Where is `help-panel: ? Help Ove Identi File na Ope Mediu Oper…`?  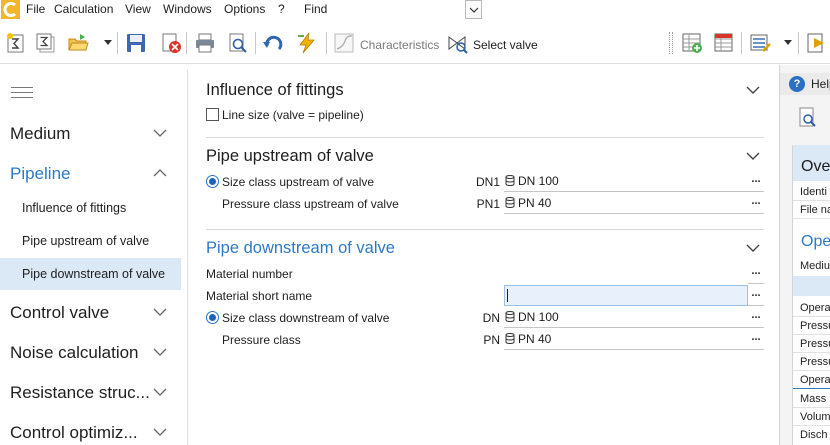
help-panel: ? Help Ove Identi File na Ope Mediu Oper… is located at coordinates (804, 255).